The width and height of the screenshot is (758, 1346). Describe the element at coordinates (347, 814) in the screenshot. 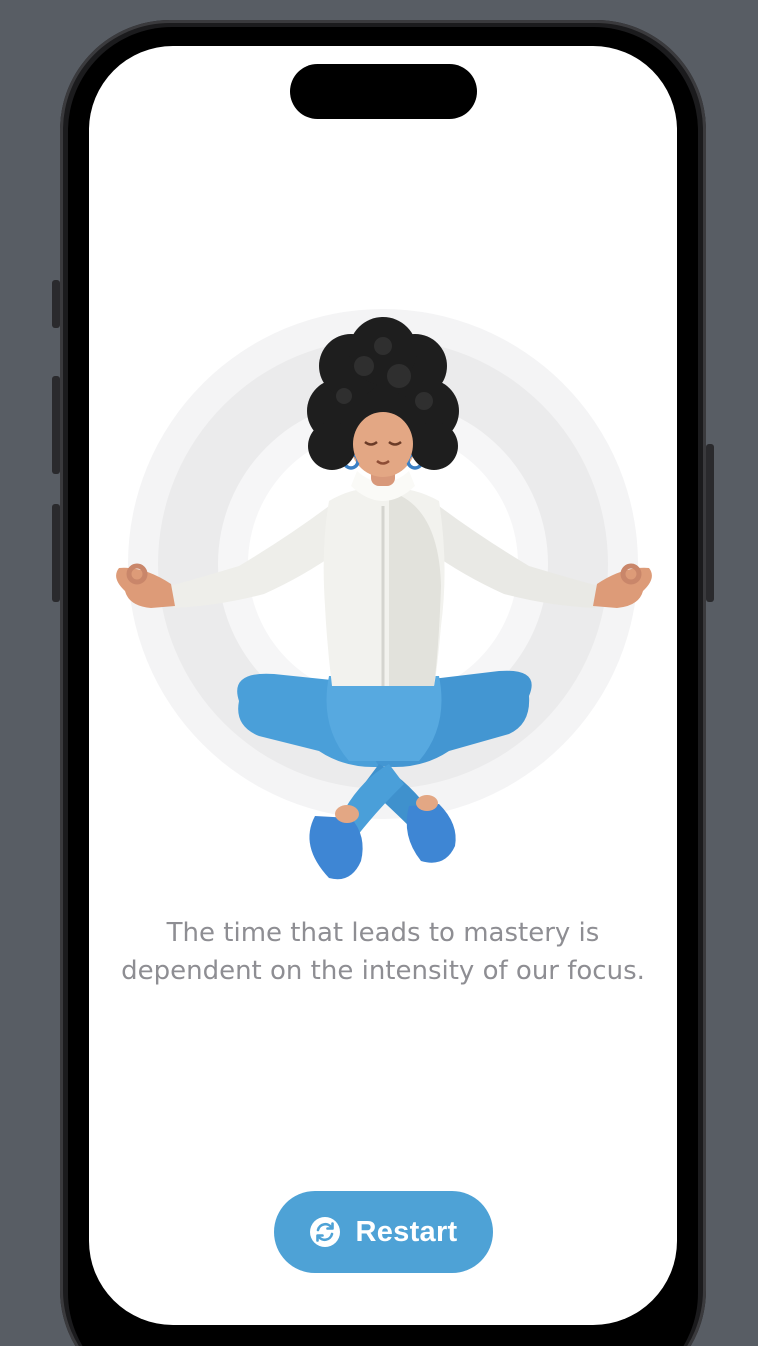

I see `left-ankle` at that location.